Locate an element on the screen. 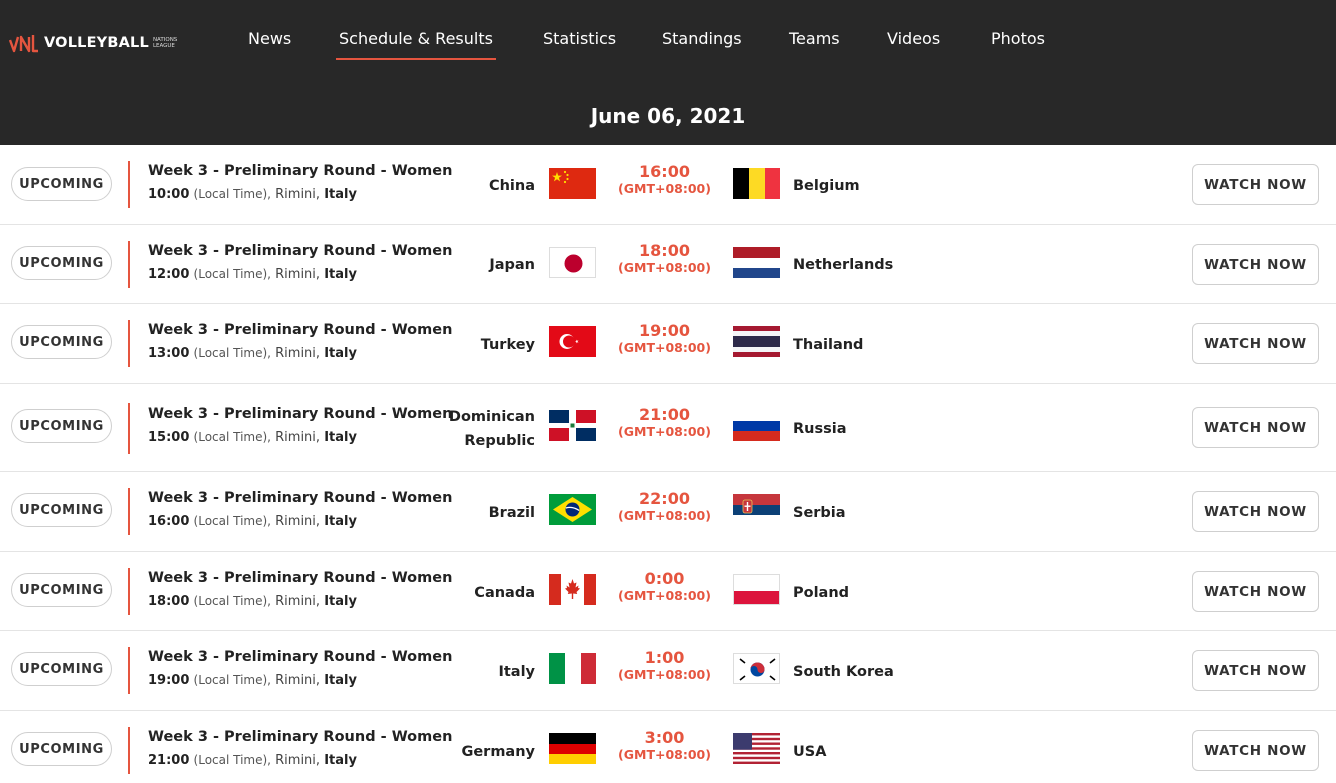 The width and height of the screenshot is (1336, 783). home-team: Turkey is located at coordinates (507, 345).